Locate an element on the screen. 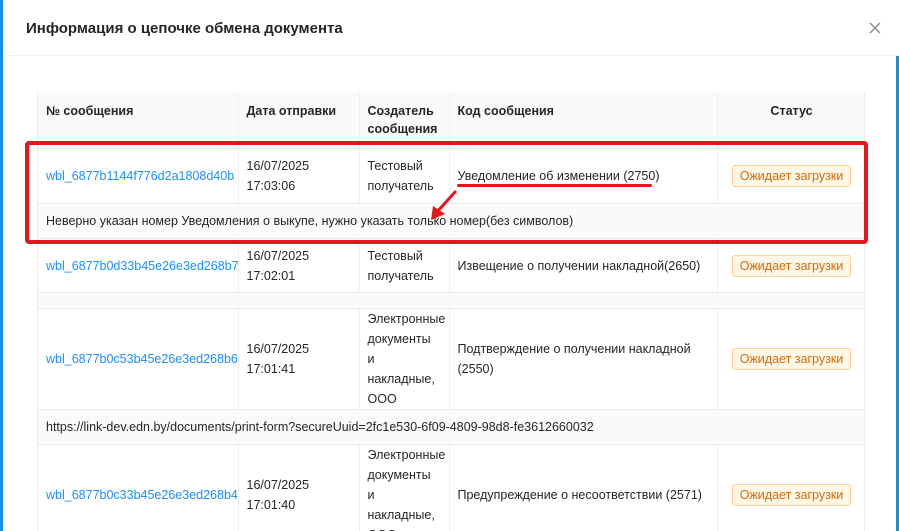  modal-header: Информация о цепочке обмена документа is located at coordinates (452, 28).